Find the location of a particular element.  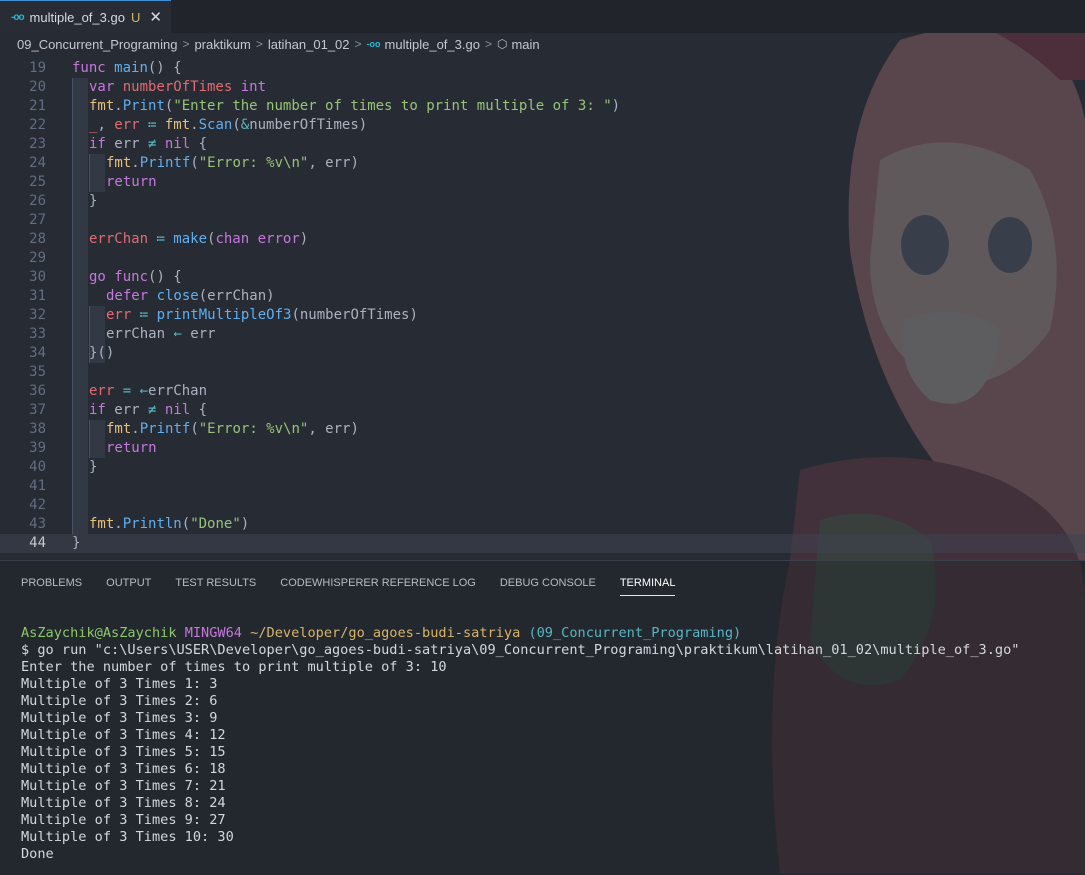

breadcrumb-item-folder: 09_Concurrent_Programing is located at coordinates (97, 44).